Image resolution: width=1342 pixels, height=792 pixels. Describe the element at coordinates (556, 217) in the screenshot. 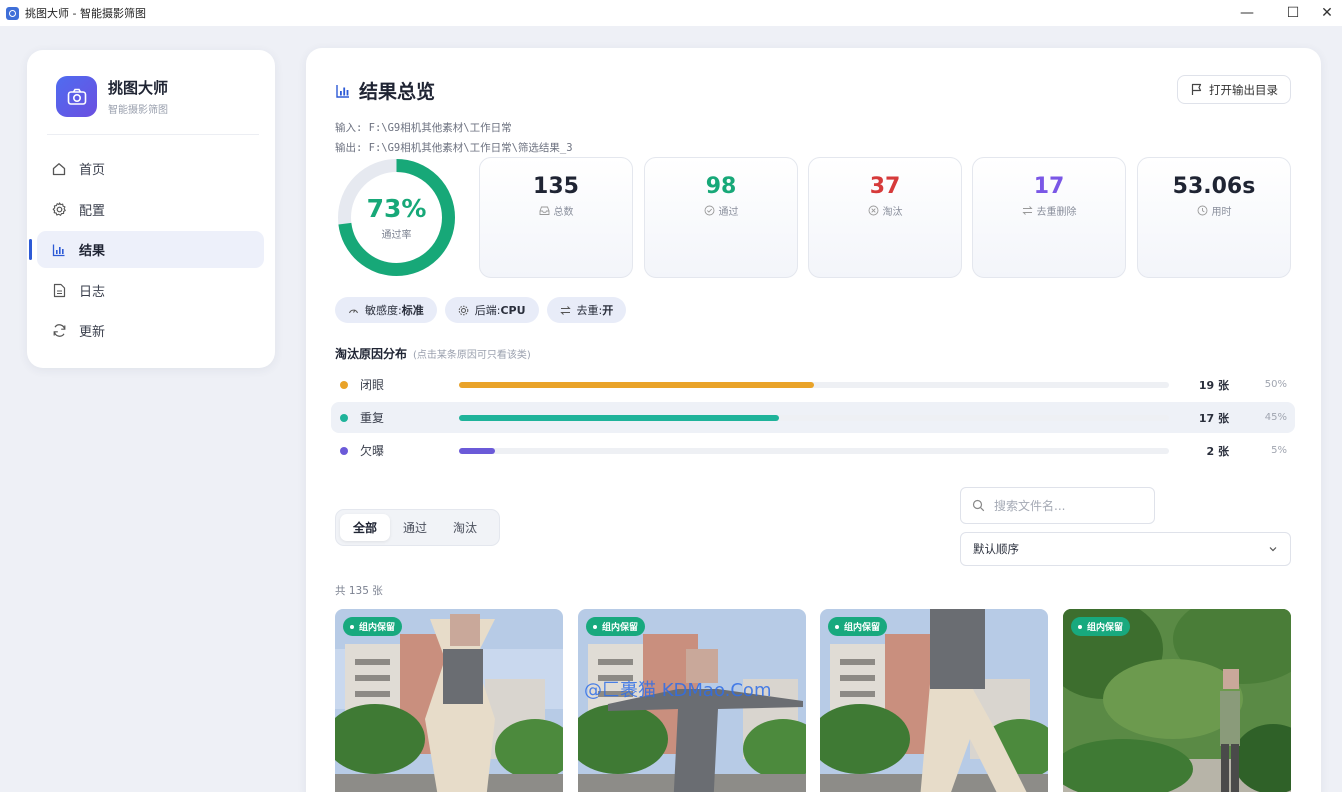

I see `stat-card-total: 135 总数` at that location.